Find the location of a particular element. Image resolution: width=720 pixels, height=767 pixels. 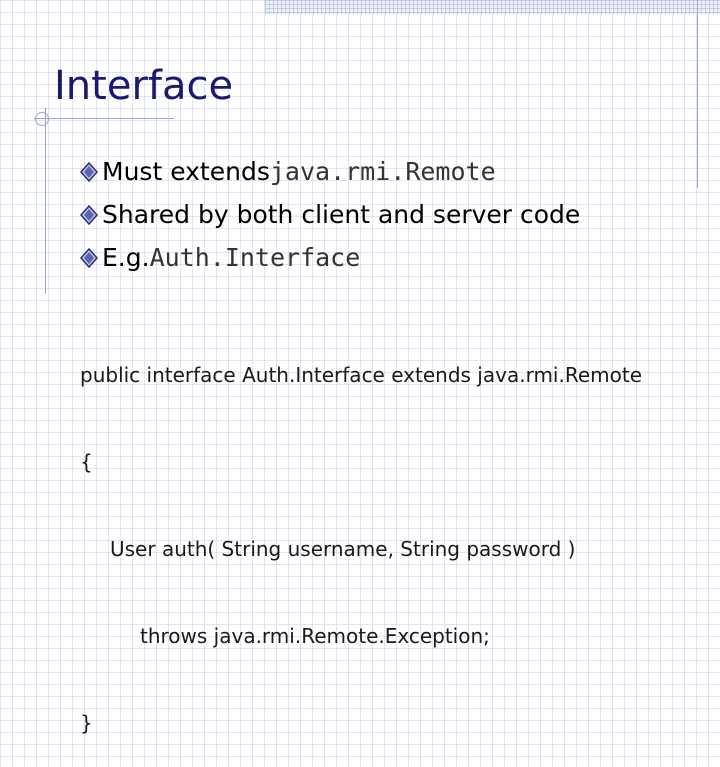

title-underline-rule is located at coordinates (104, 118).